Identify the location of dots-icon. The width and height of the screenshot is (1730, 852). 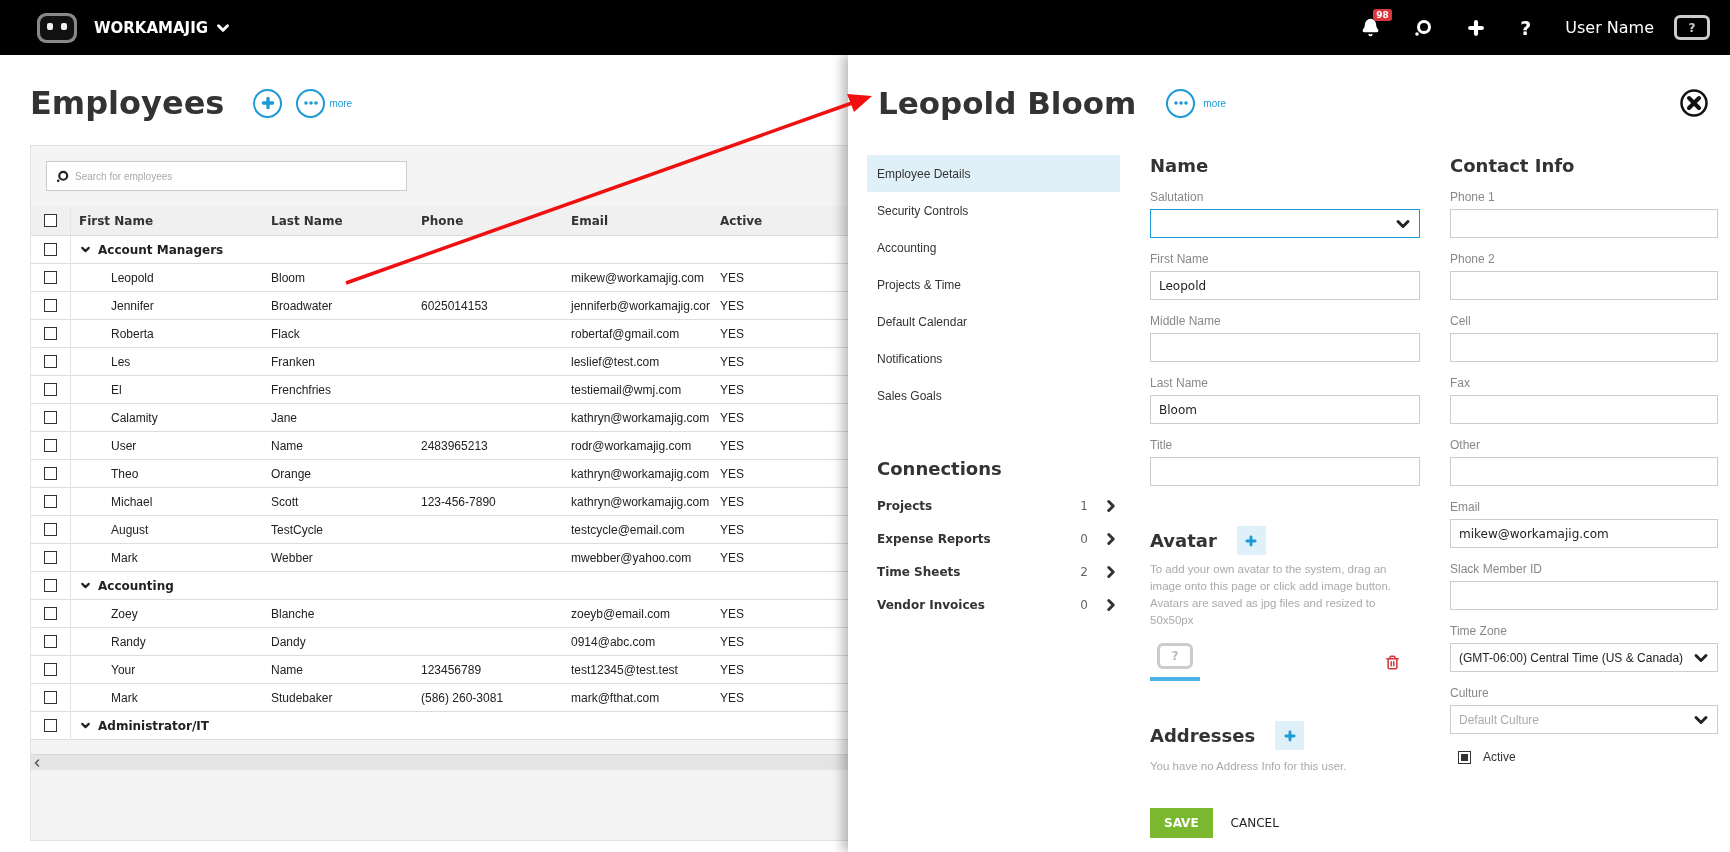
(310, 103).